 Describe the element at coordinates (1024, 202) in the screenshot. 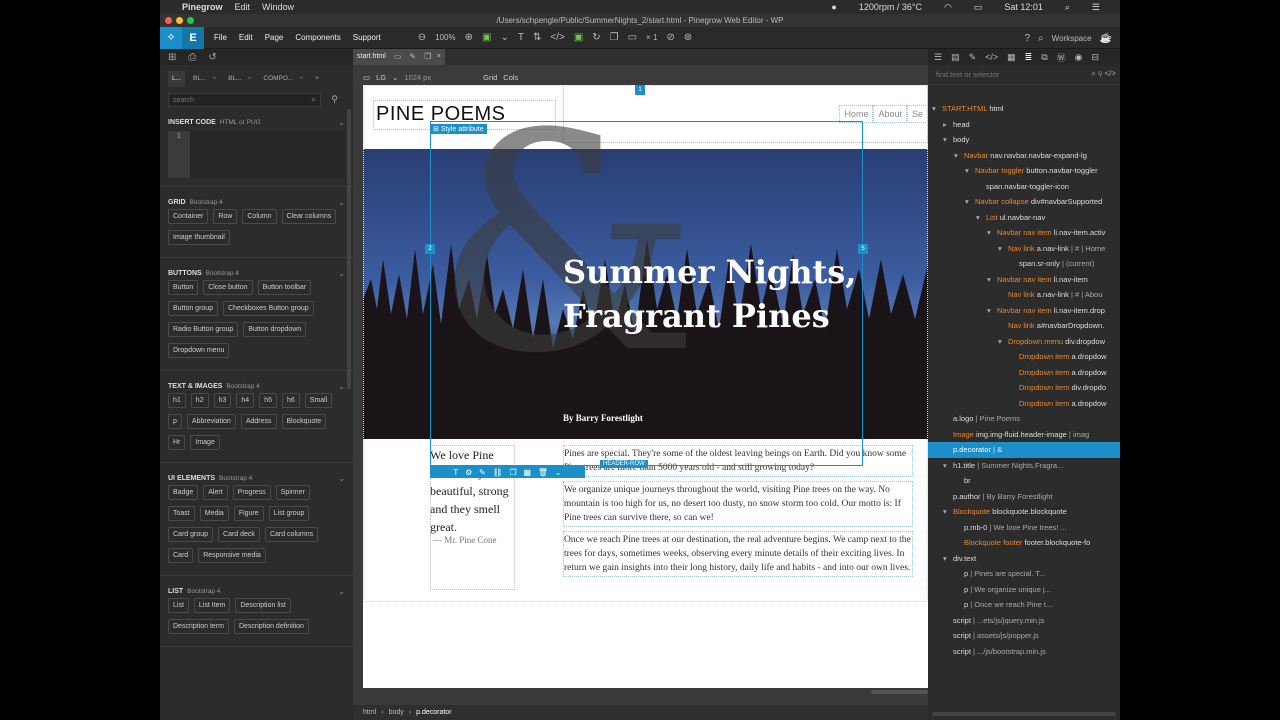

I see `tree-node: ▾ Navbar collapse div#navbarSupported` at that location.